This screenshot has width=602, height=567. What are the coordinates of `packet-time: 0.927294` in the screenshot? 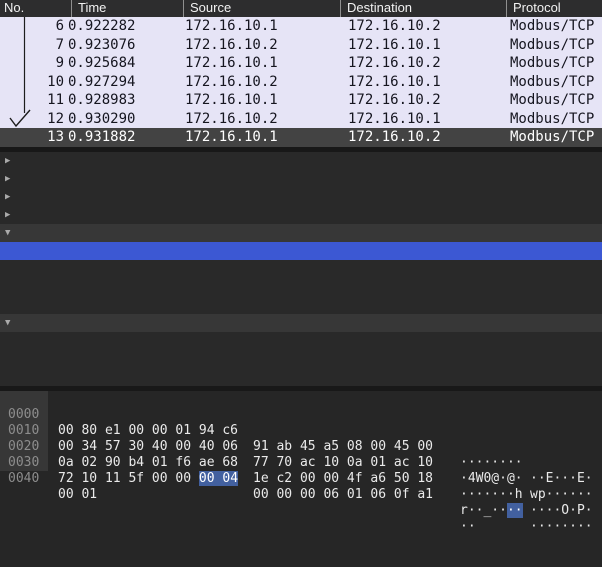 It's located at (102, 81).